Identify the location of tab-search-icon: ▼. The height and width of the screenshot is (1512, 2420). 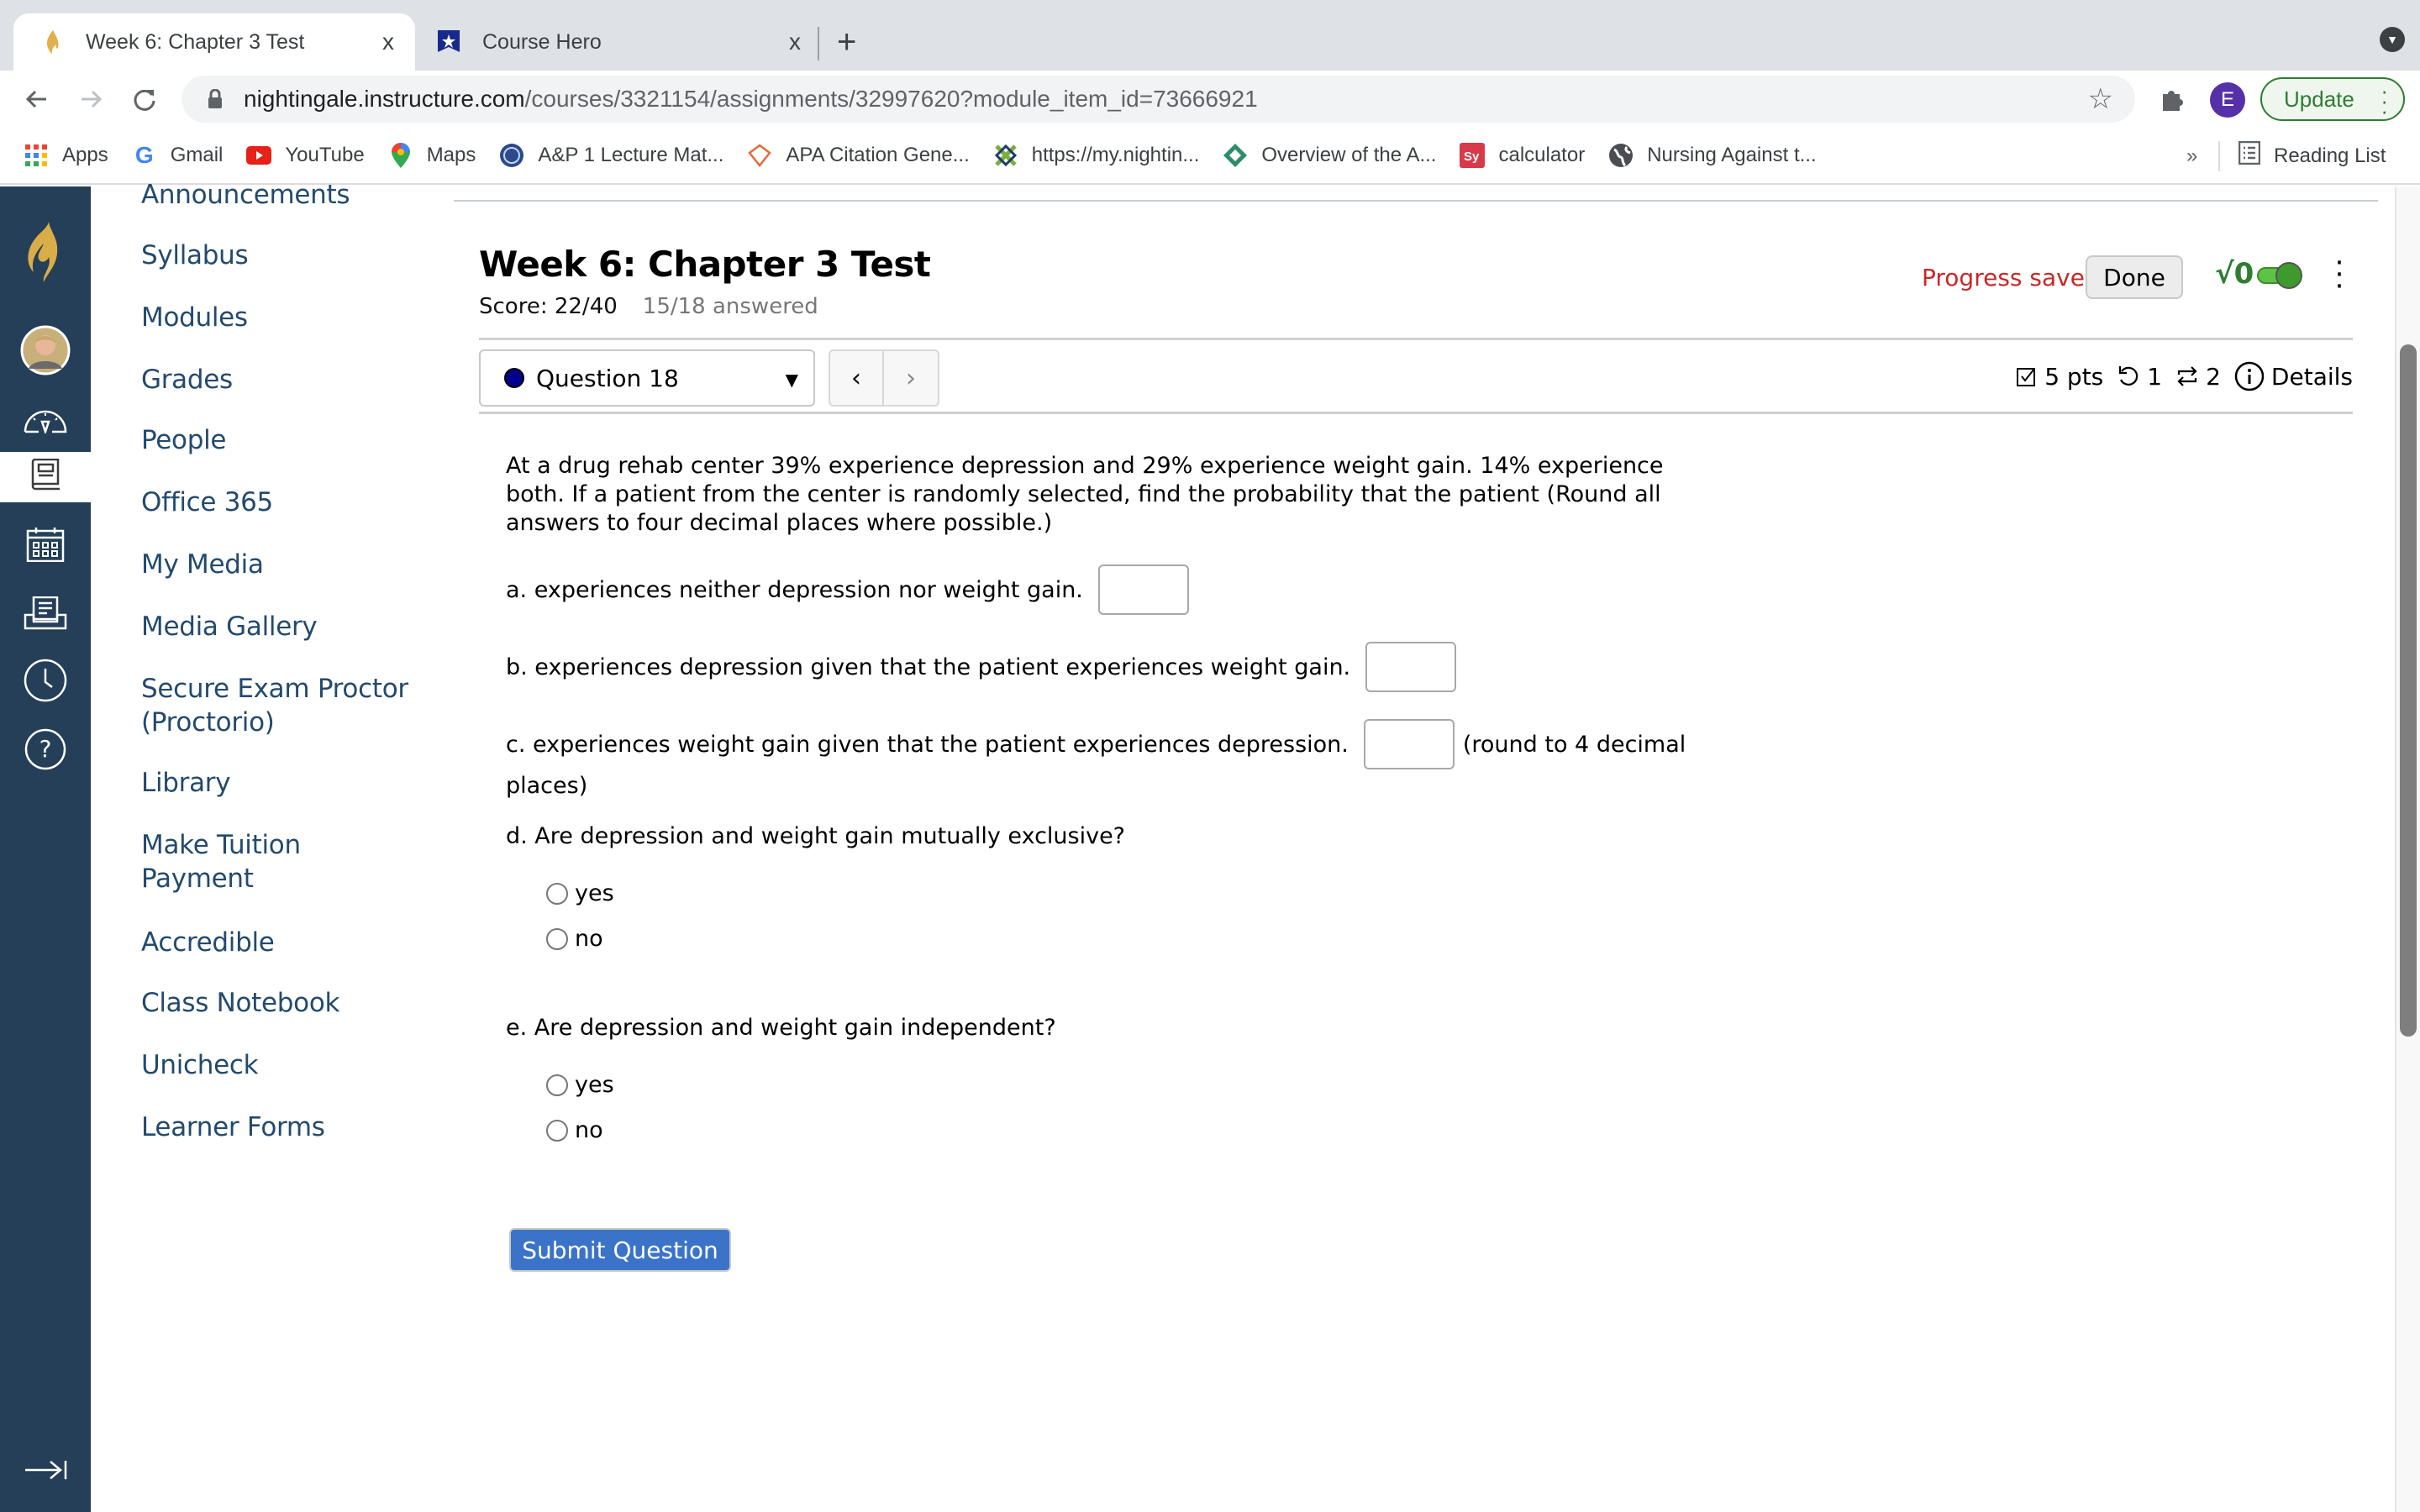
(2392, 39).